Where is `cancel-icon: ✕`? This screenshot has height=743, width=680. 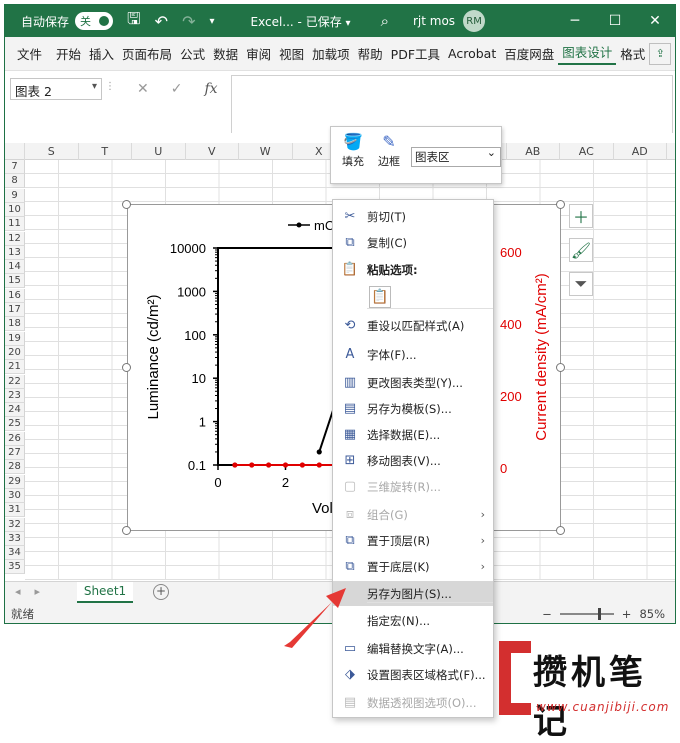
cancel-icon: ✕ is located at coordinates (143, 89).